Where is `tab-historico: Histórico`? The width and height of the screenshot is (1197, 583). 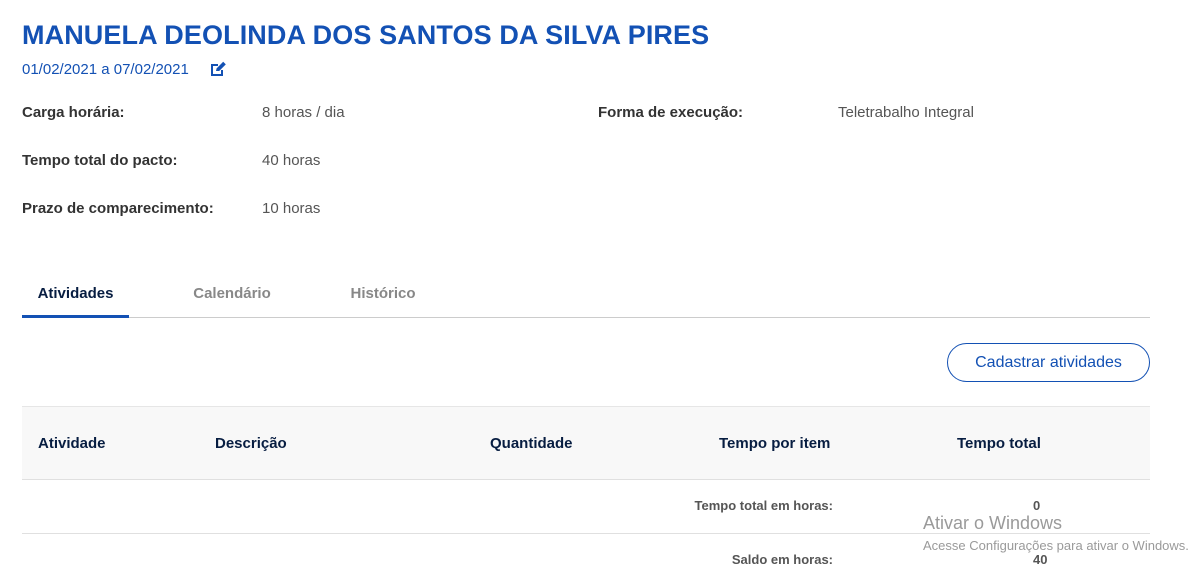 tab-historico: Histórico is located at coordinates (383, 293).